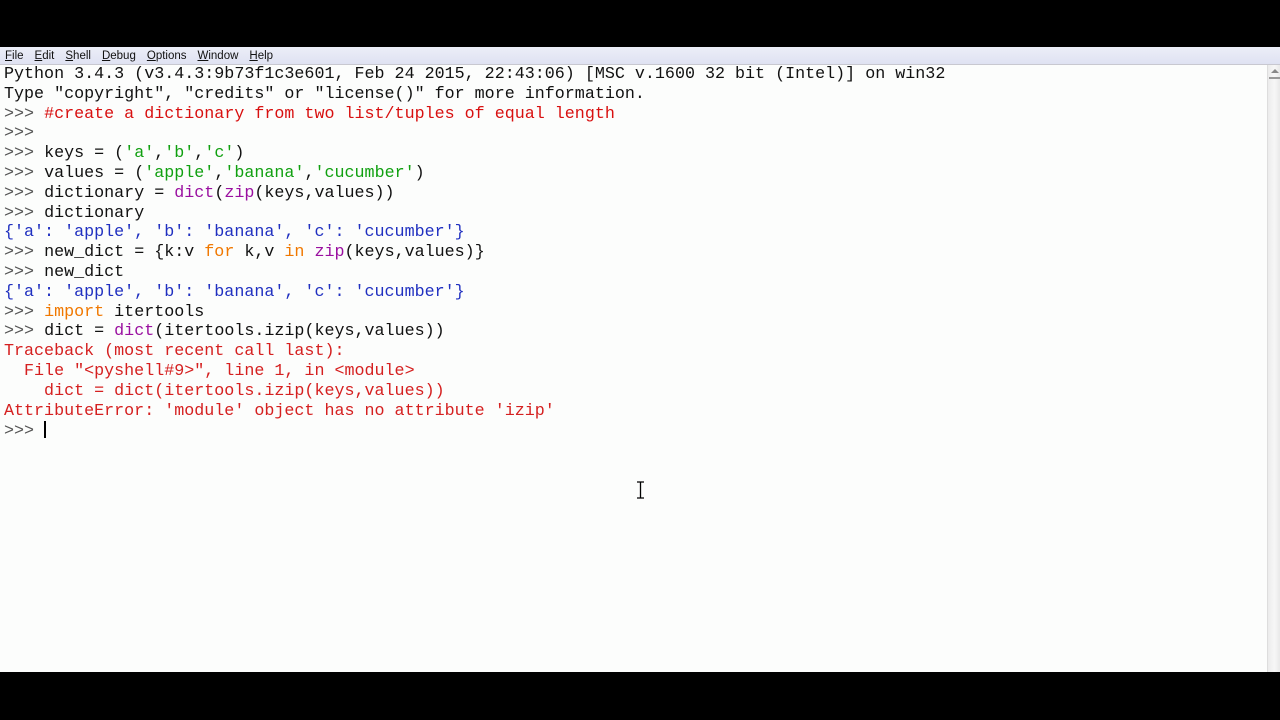 This screenshot has width=1280, height=720. What do you see at coordinates (474, 273) in the screenshot?
I see `shell-line: >>> new_dict` at bounding box center [474, 273].